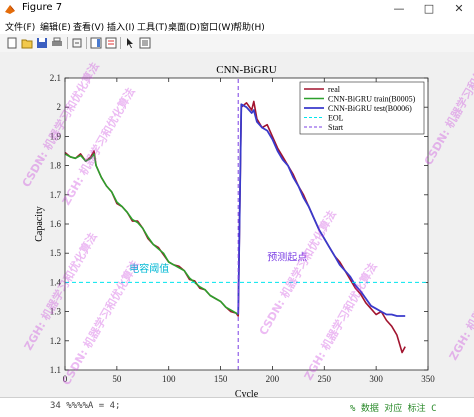 This screenshot has height=417, width=474. I want to click on x-tick-label: 200, so click(273, 379).